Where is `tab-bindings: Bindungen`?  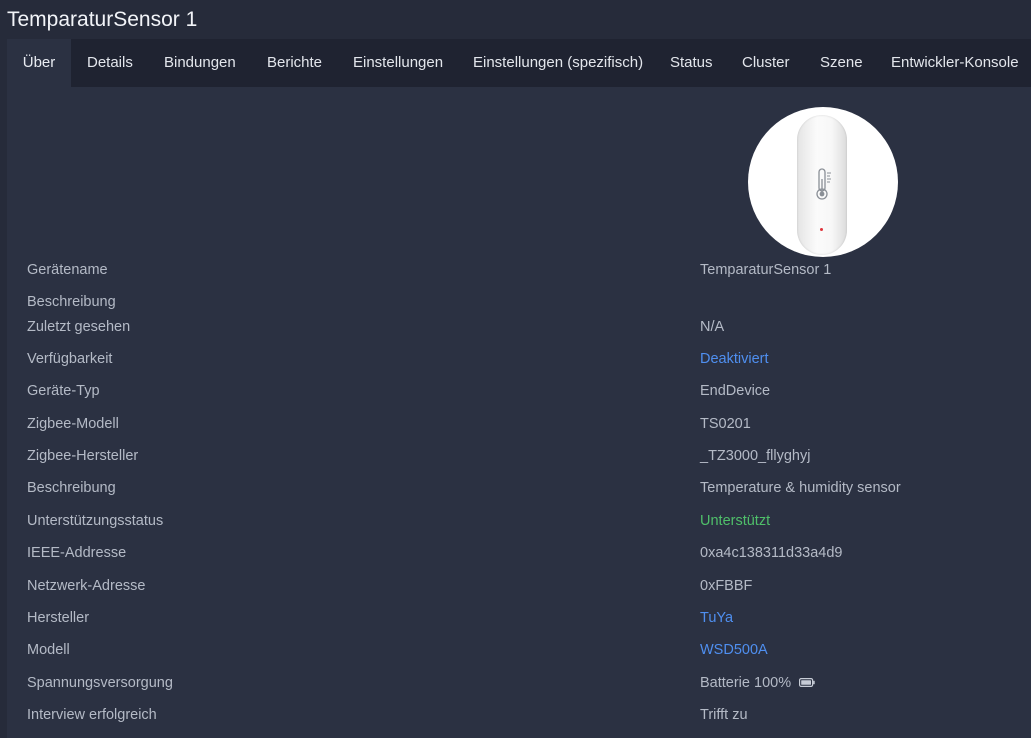
tab-bindings: Bindungen is located at coordinates (200, 63).